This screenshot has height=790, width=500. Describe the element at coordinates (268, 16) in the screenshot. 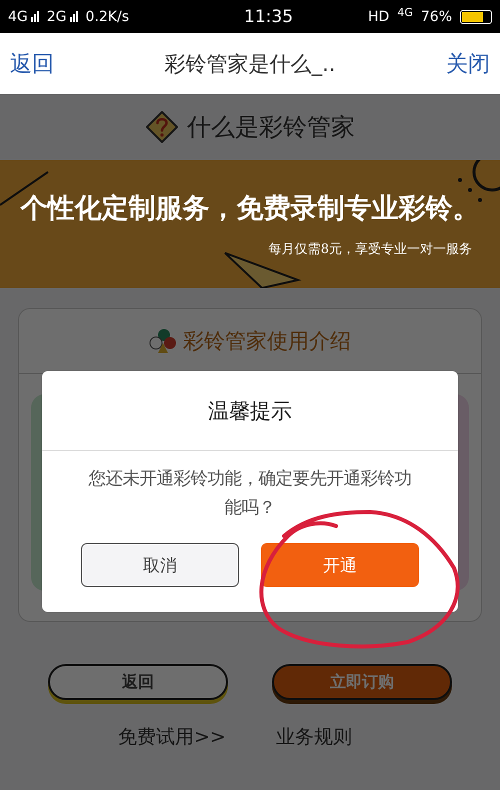

I see `clock: 11:35` at that location.